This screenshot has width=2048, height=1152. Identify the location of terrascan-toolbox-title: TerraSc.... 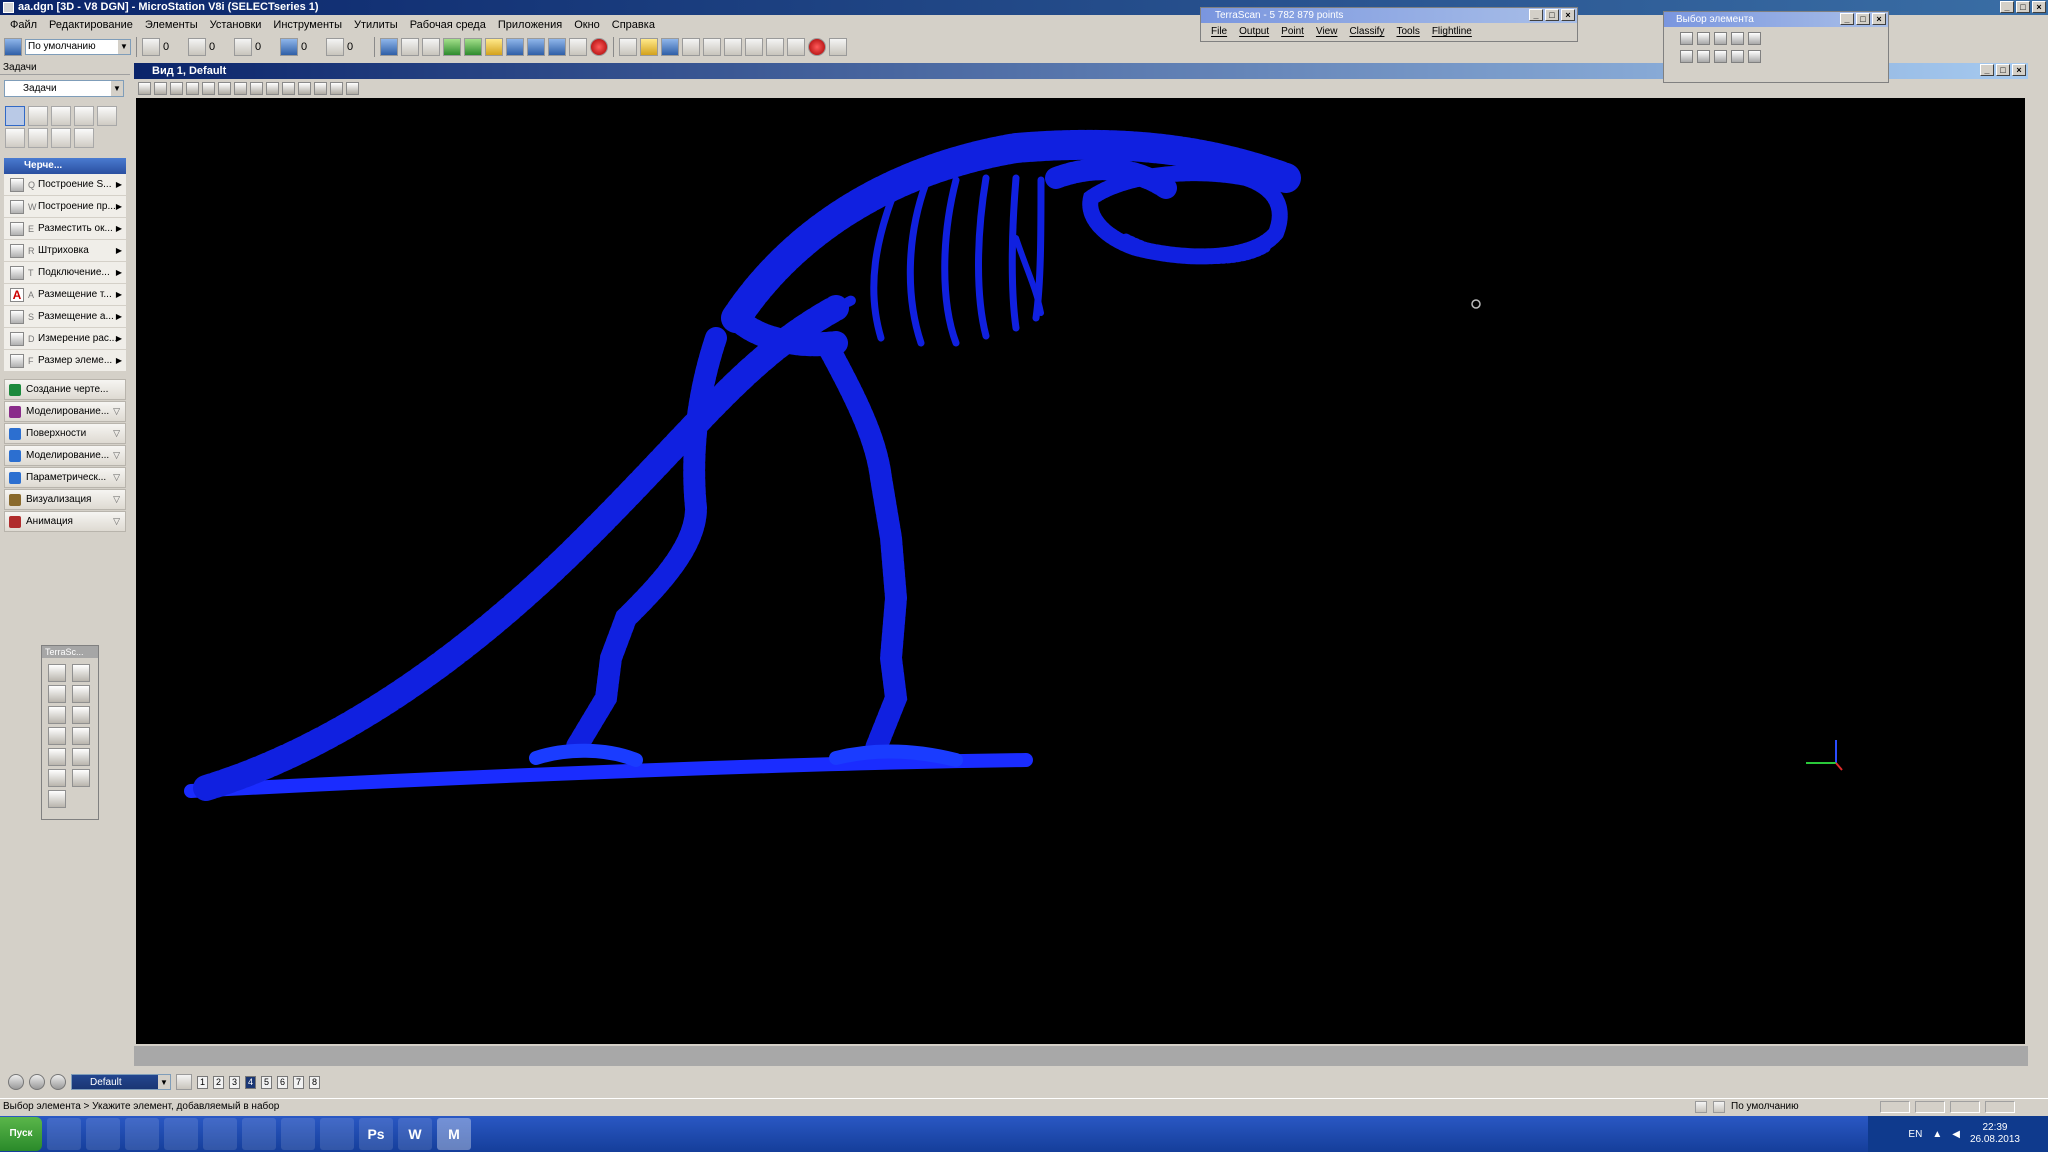
(70, 652).